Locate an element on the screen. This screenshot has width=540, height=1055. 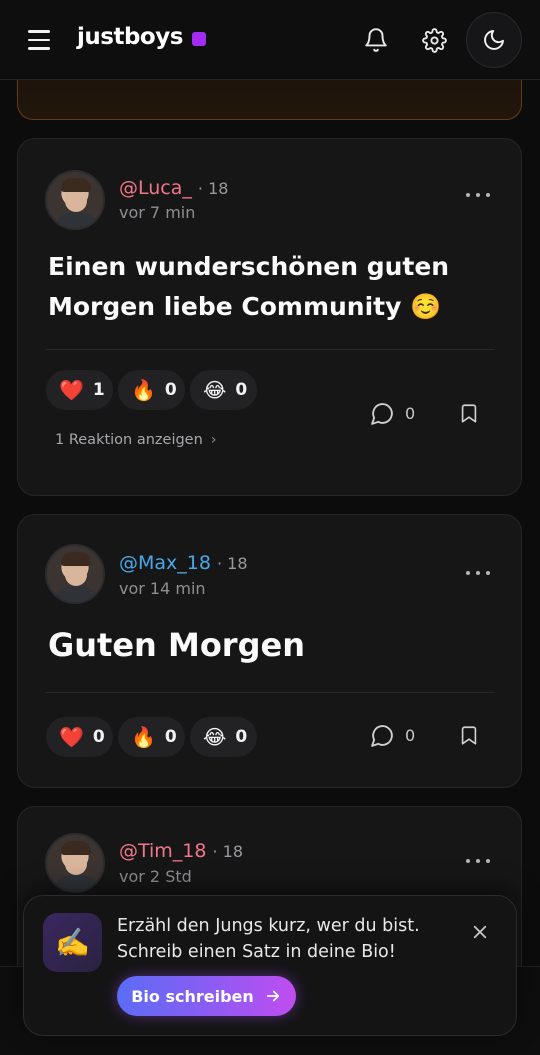
reaction-heart-button: ❤️ 1 is located at coordinates (79, 390).